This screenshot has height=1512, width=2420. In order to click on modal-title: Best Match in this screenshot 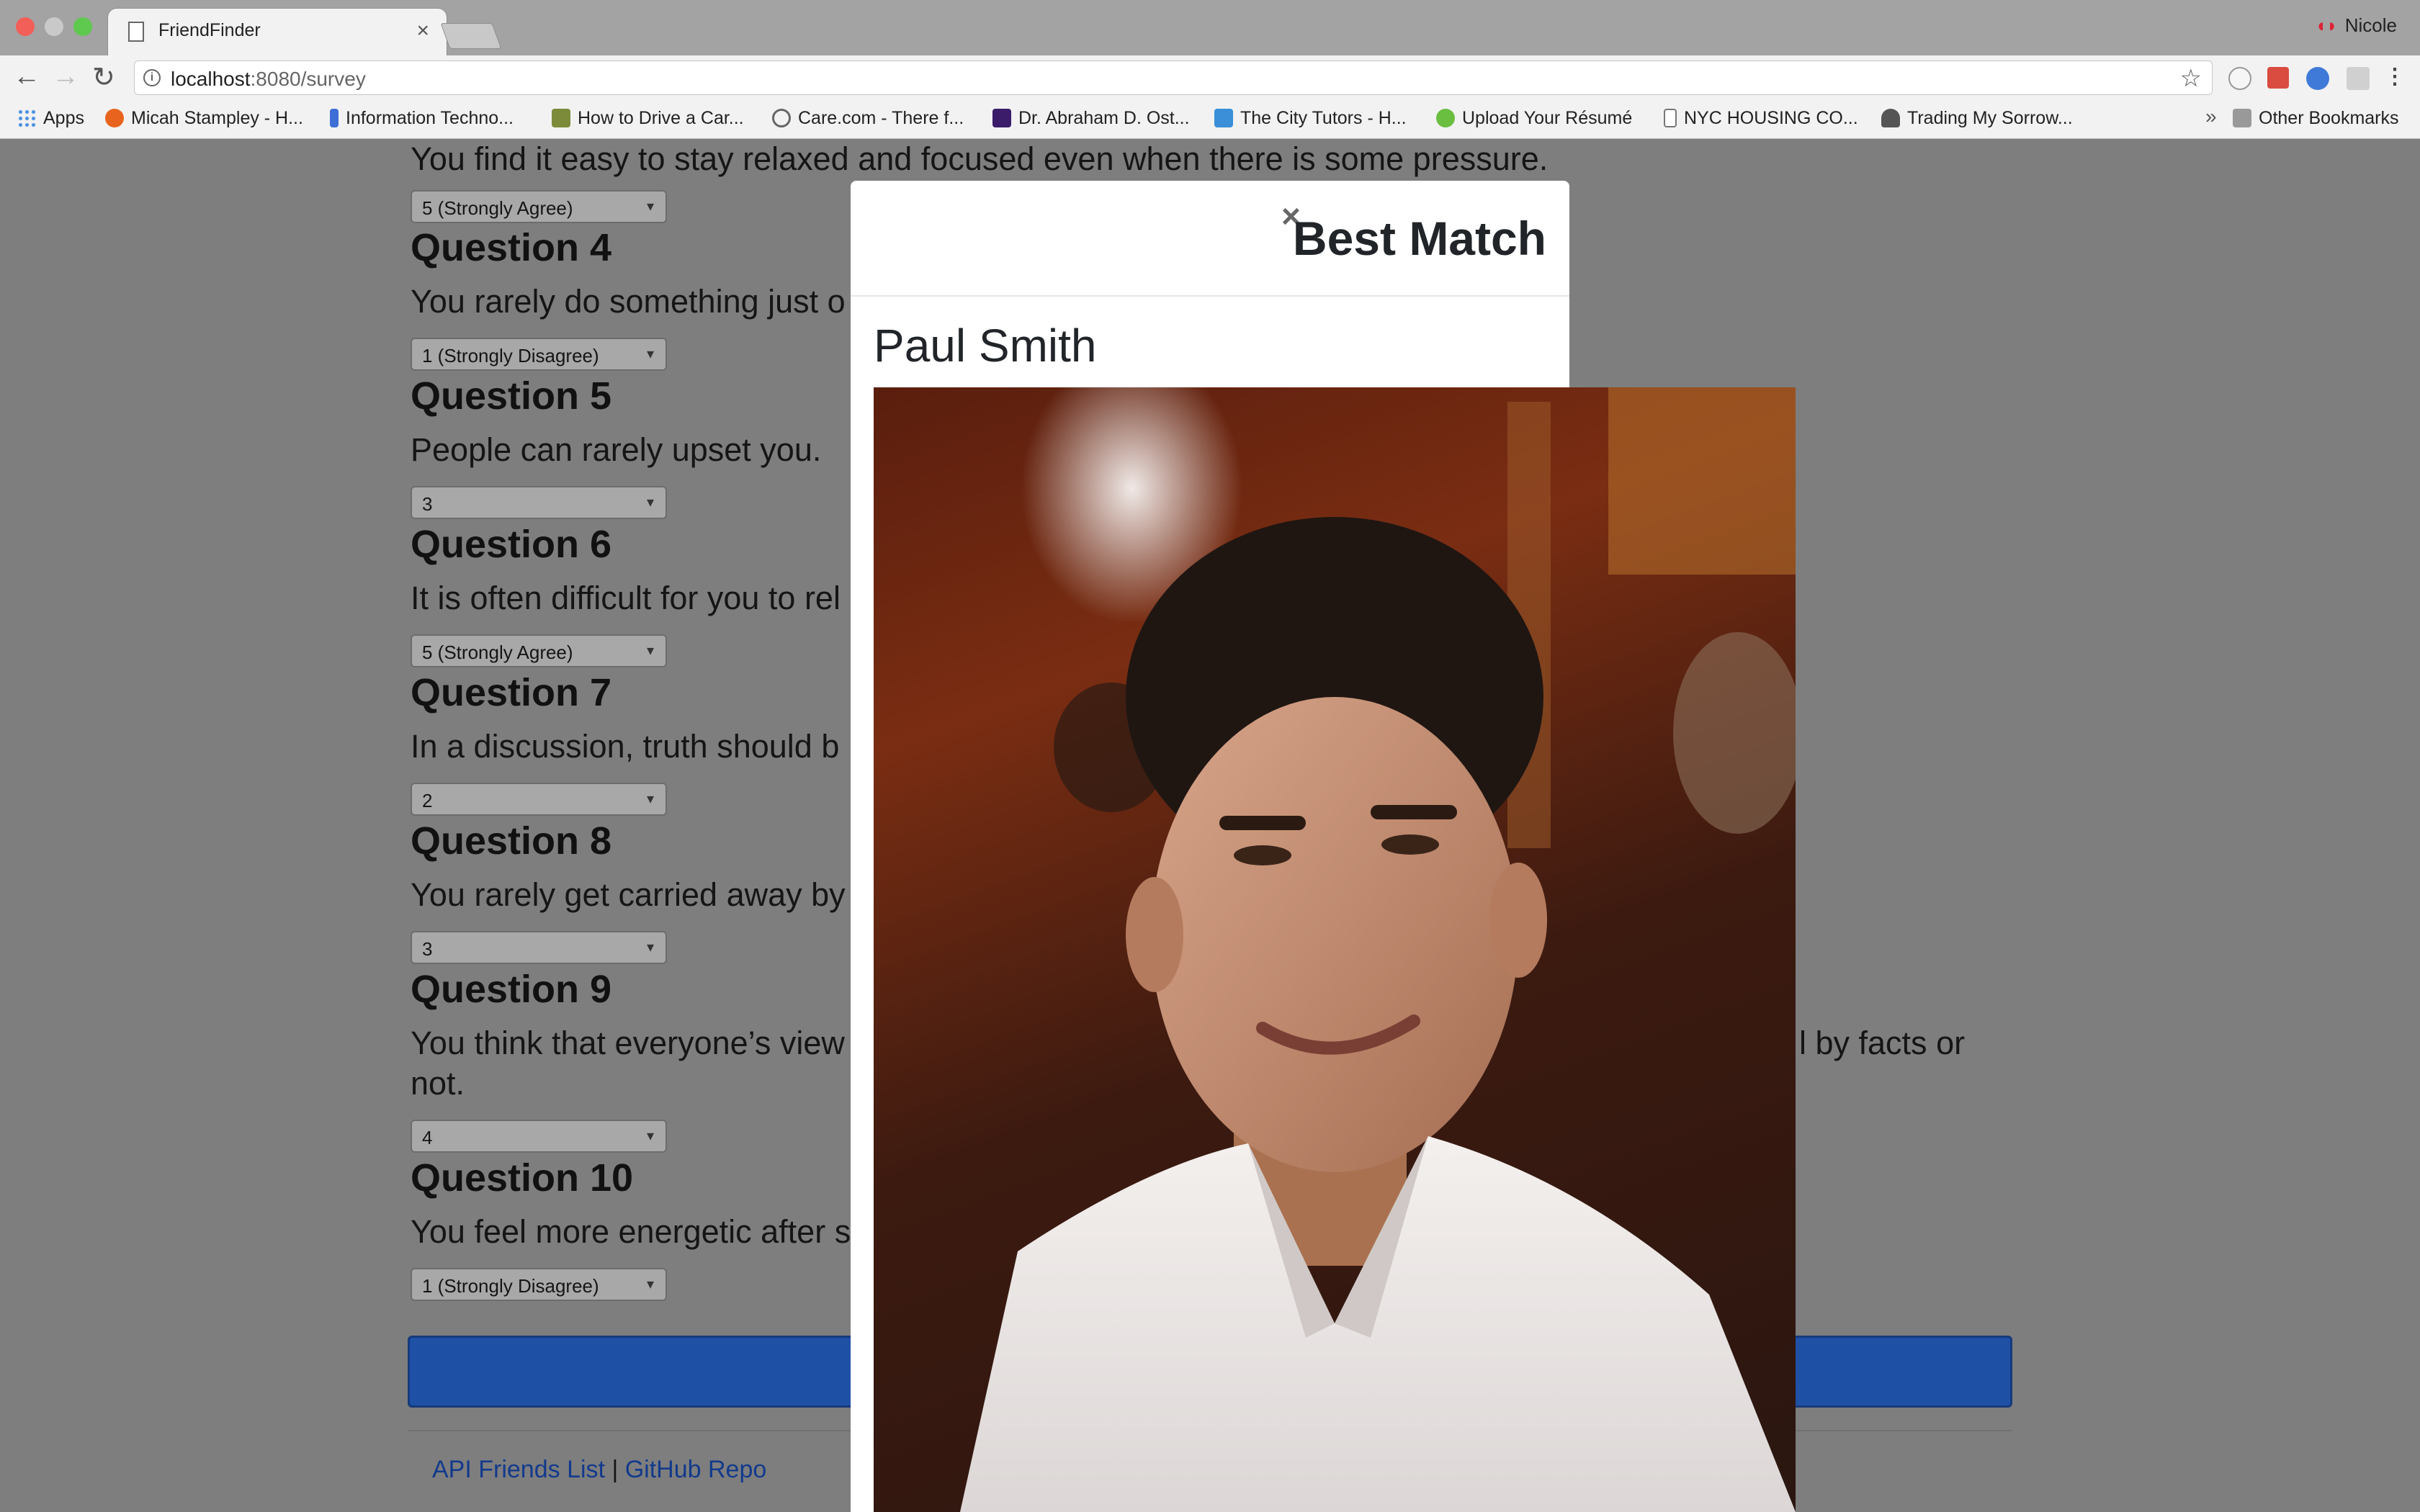, I will do `click(1419, 238)`.